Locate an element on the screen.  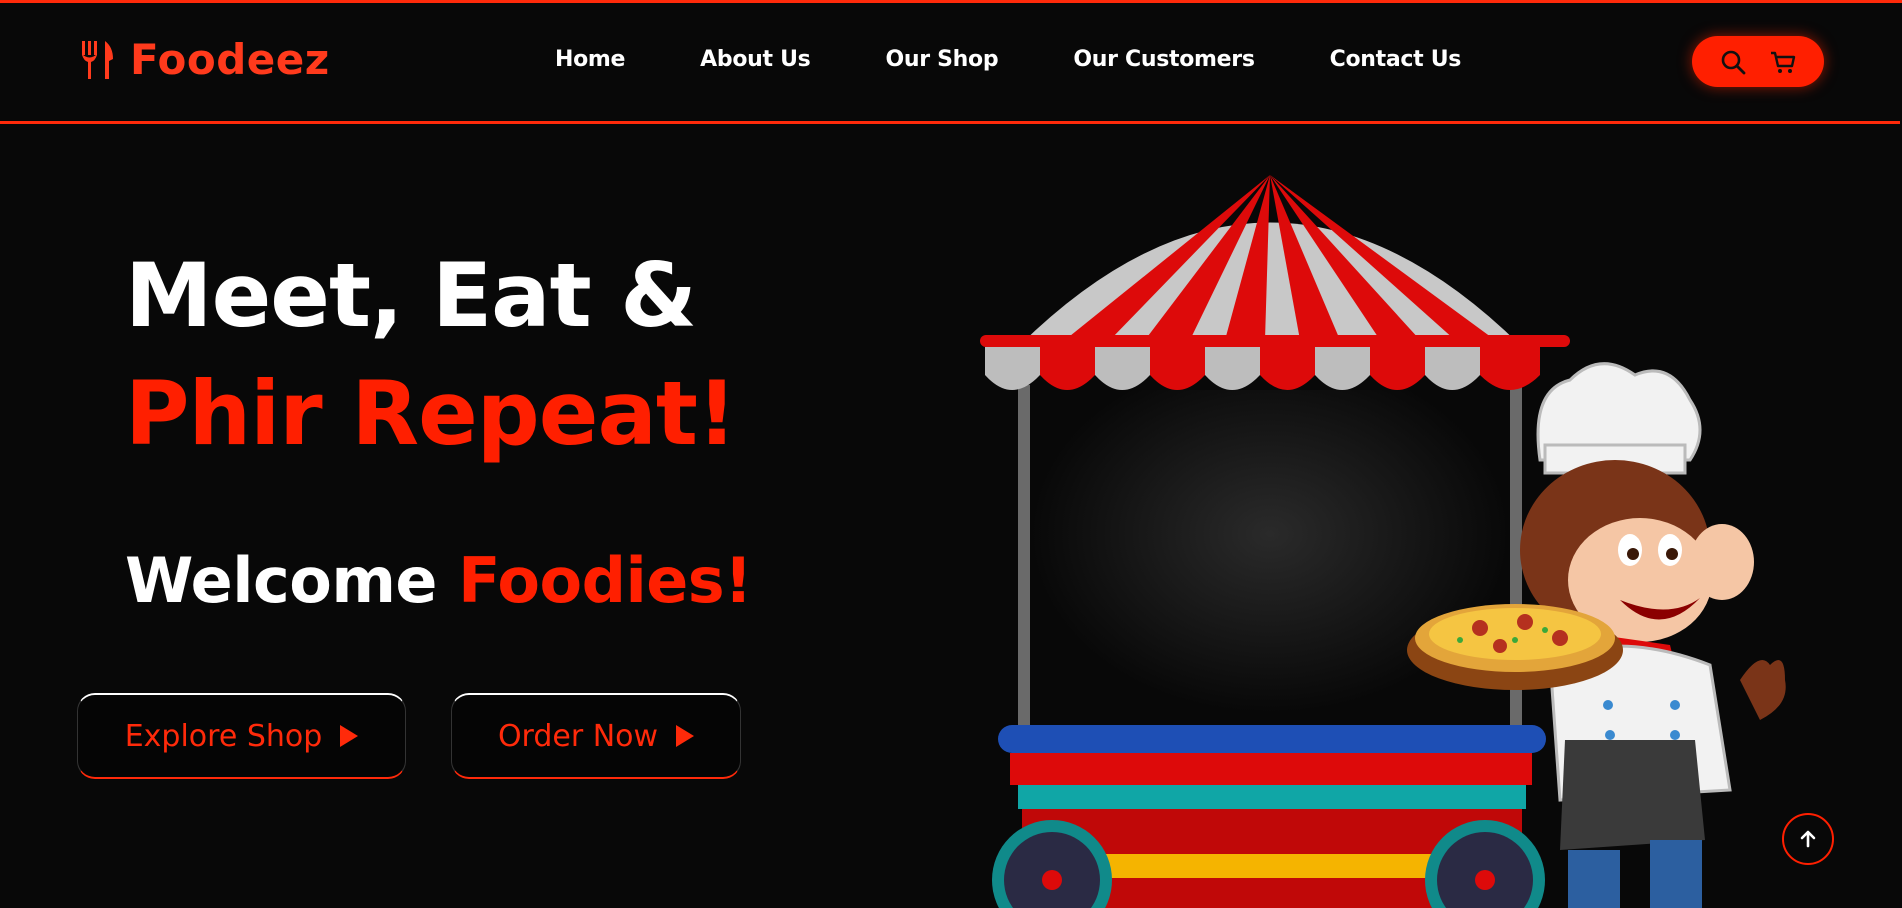
brand-name: Foodeez is located at coordinates (230, 59).